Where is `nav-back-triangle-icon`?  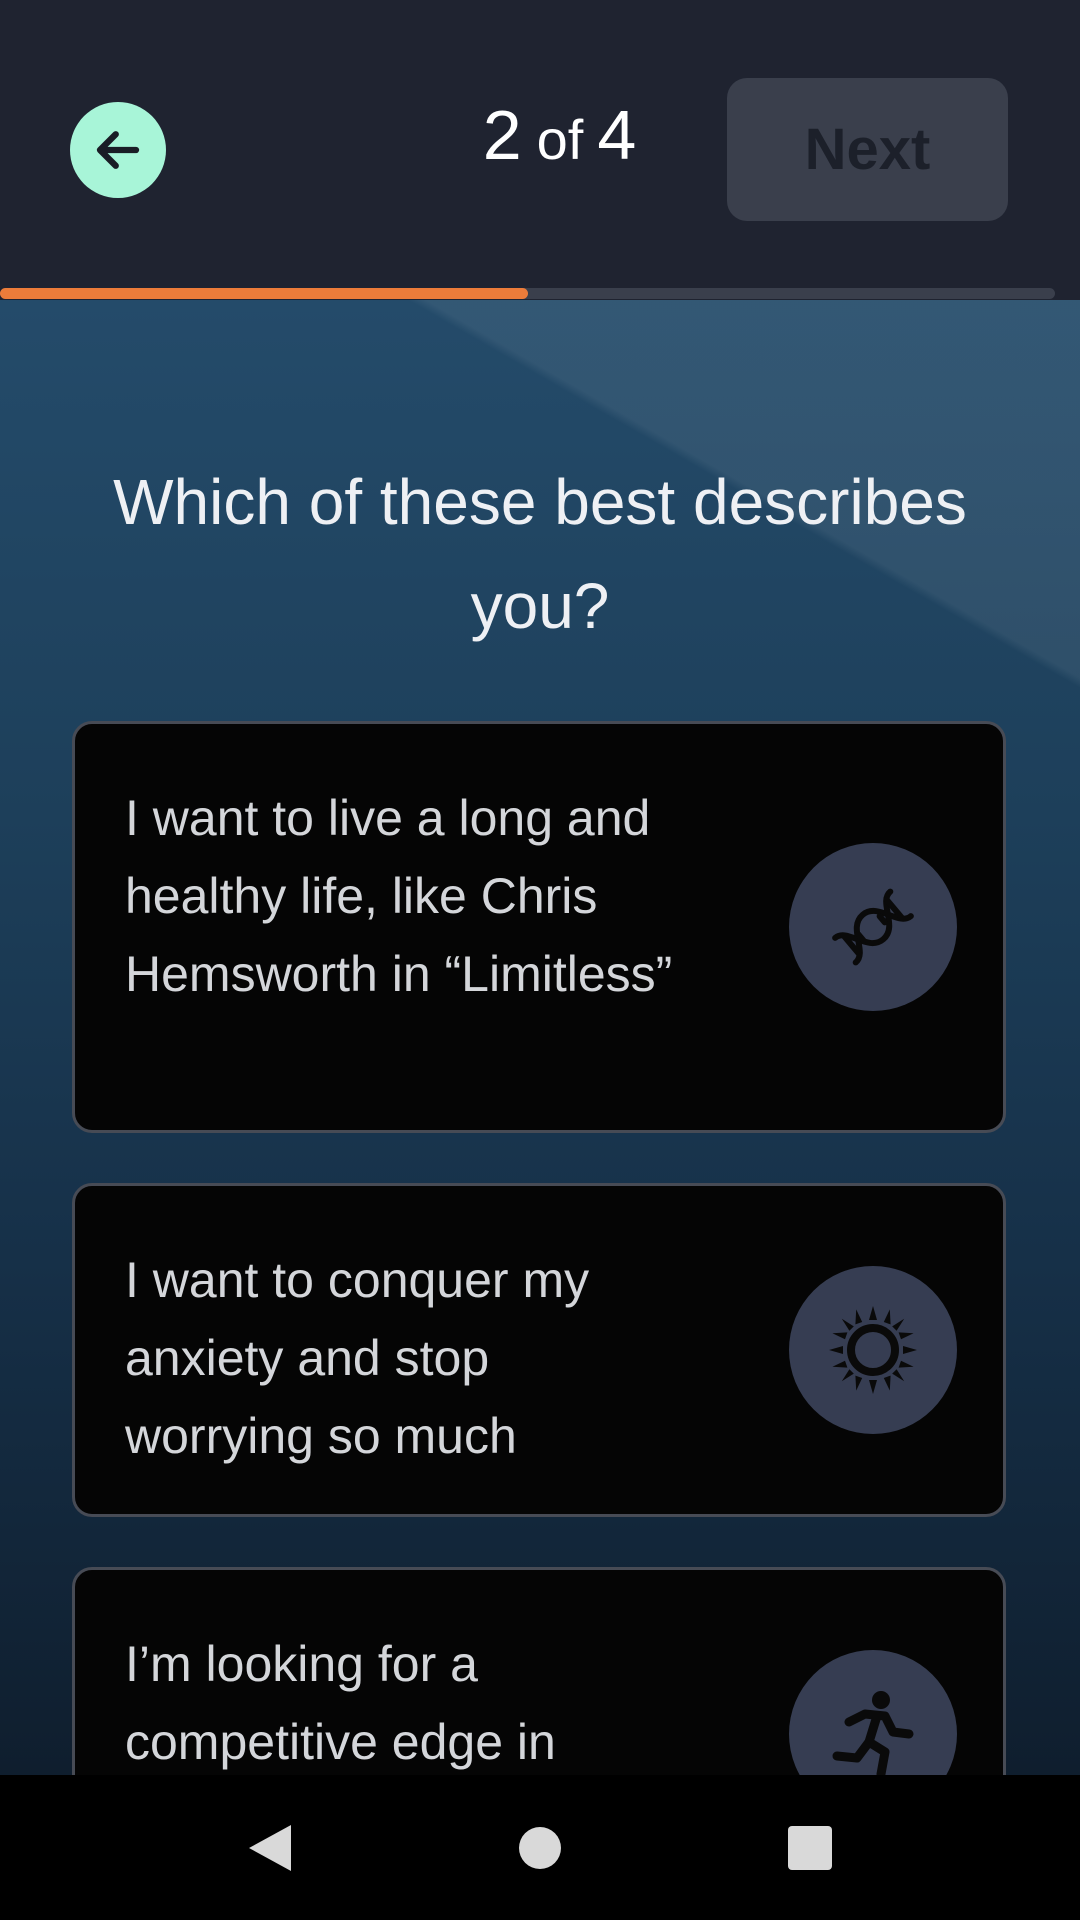
nav-back-triangle-icon is located at coordinates (270, 1847).